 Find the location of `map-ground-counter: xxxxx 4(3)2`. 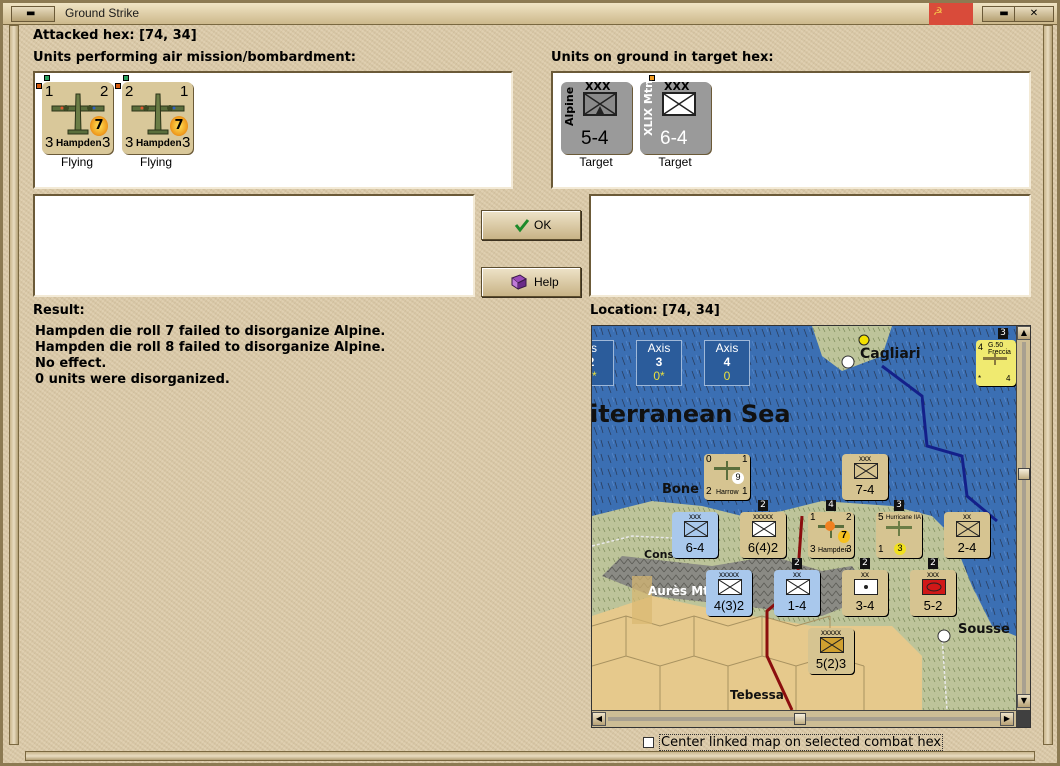

map-ground-counter: xxxxx 4(3)2 is located at coordinates (729, 593).